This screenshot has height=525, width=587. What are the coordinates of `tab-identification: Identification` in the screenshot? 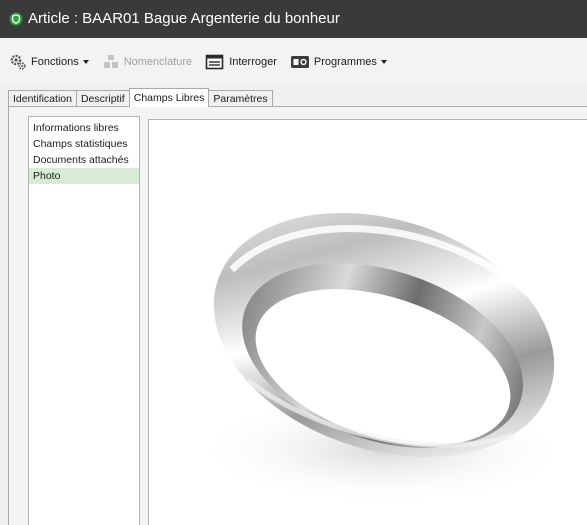 It's located at (42, 98).